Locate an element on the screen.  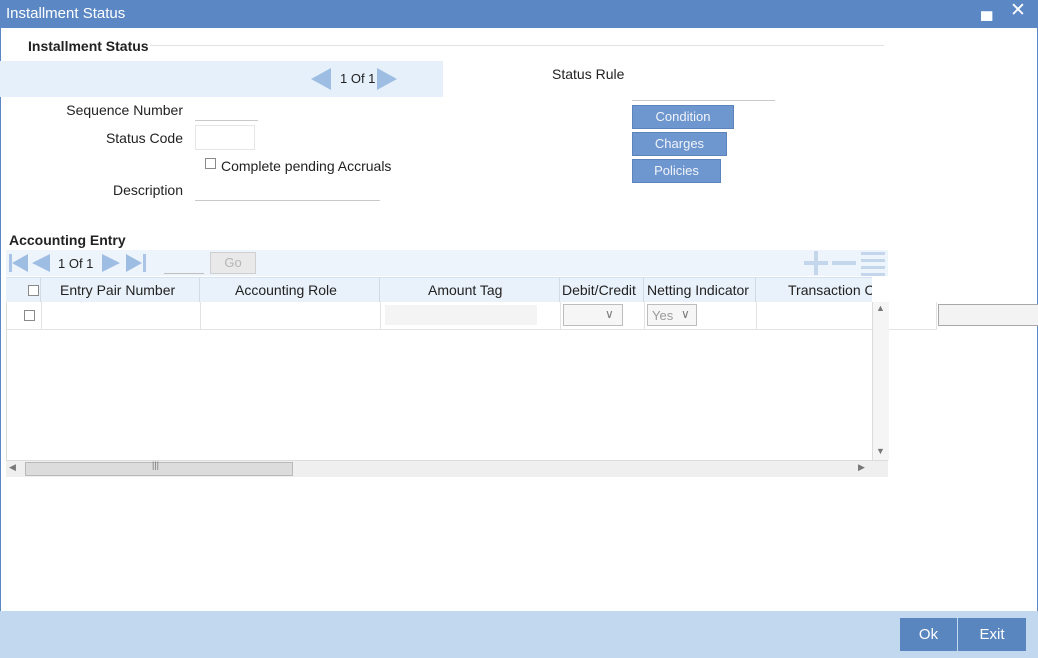
netting-indicator-select: Yes ∨ is located at coordinates (672, 315).